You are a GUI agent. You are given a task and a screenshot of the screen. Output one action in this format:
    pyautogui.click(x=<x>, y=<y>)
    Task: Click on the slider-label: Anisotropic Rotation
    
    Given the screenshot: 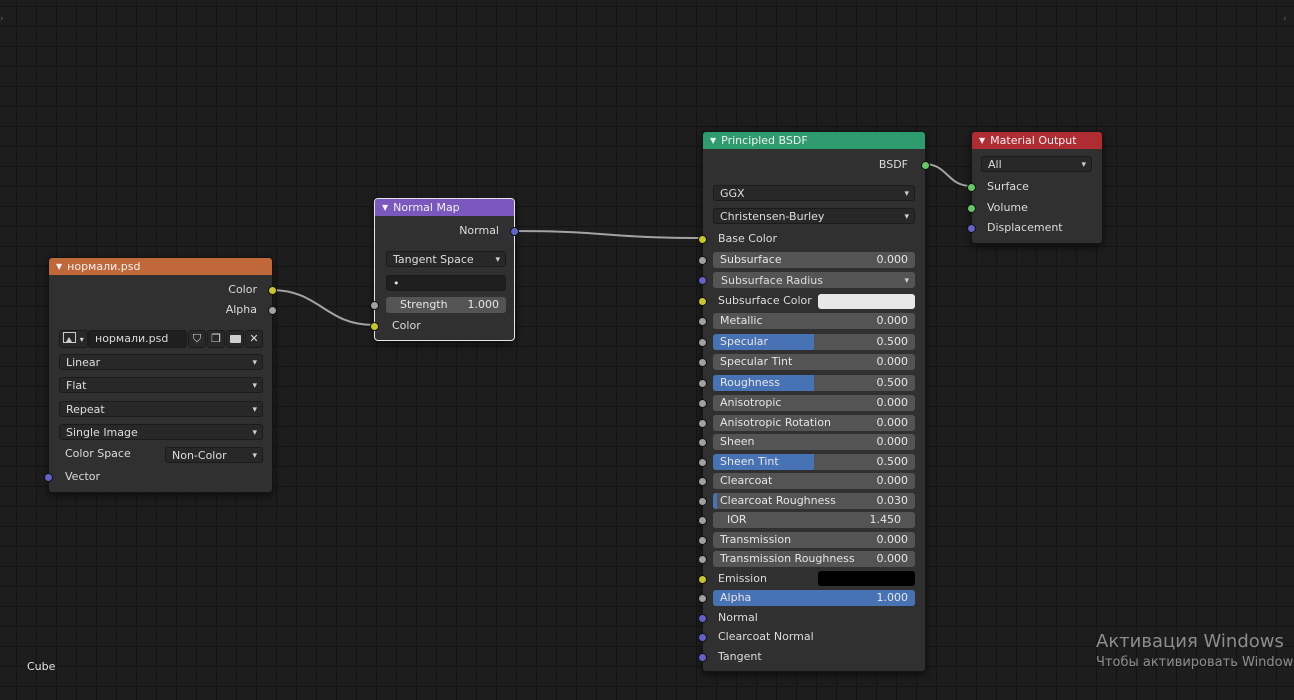 What is the action you would take?
    pyautogui.click(x=775, y=422)
    